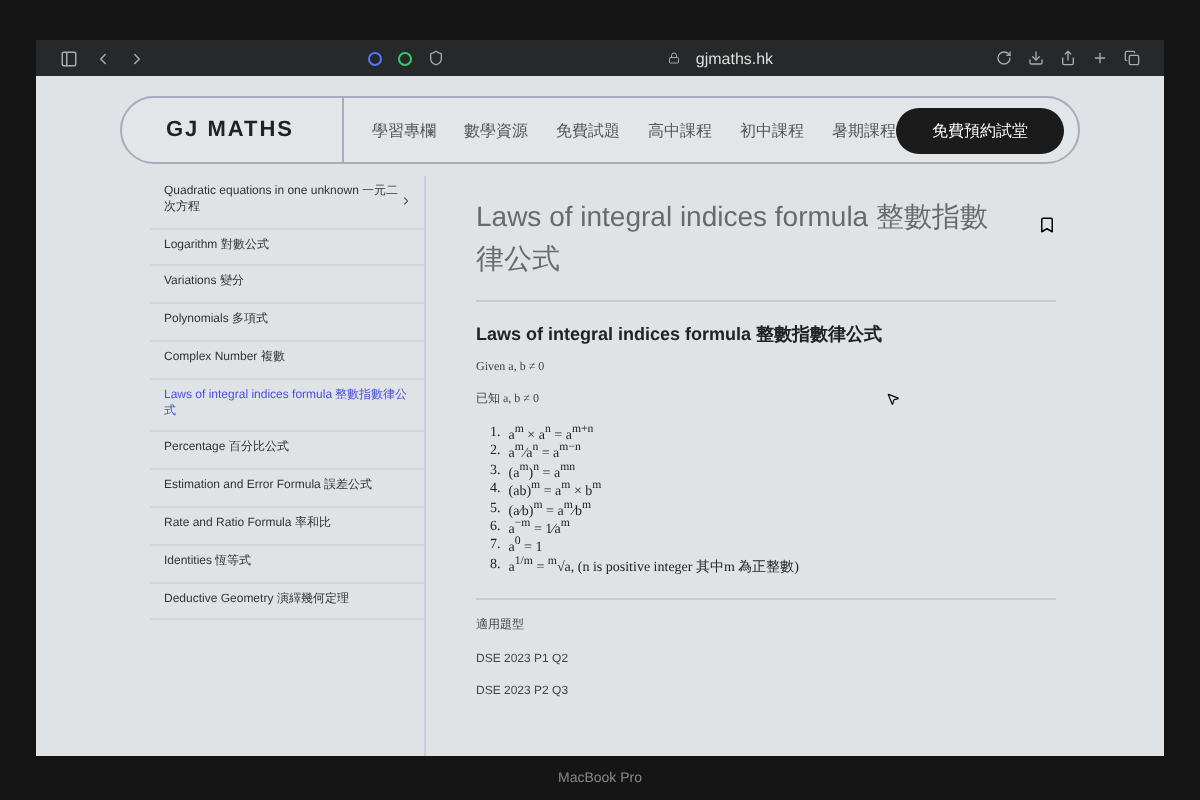 This screenshot has height=800, width=1200. What do you see at coordinates (588, 130) in the screenshot?
I see `nav-link: 免費試題` at bounding box center [588, 130].